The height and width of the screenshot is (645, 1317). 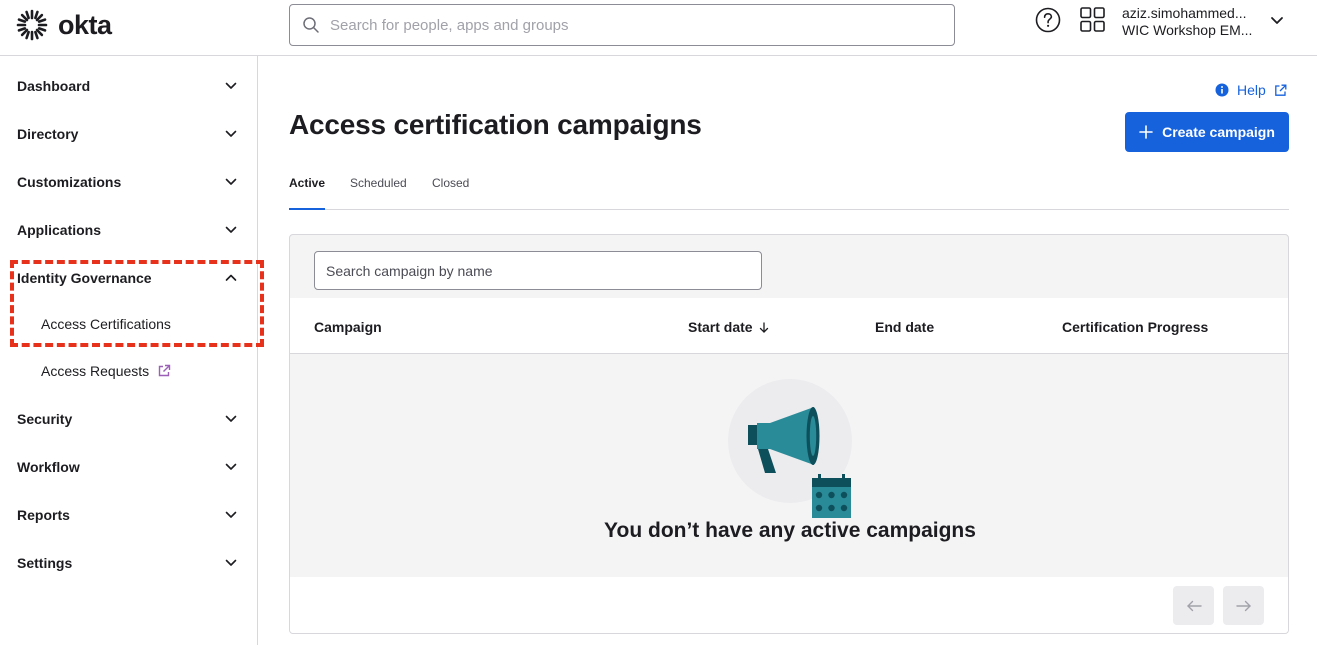 I want to click on info-icon, so click(x=1222, y=90).